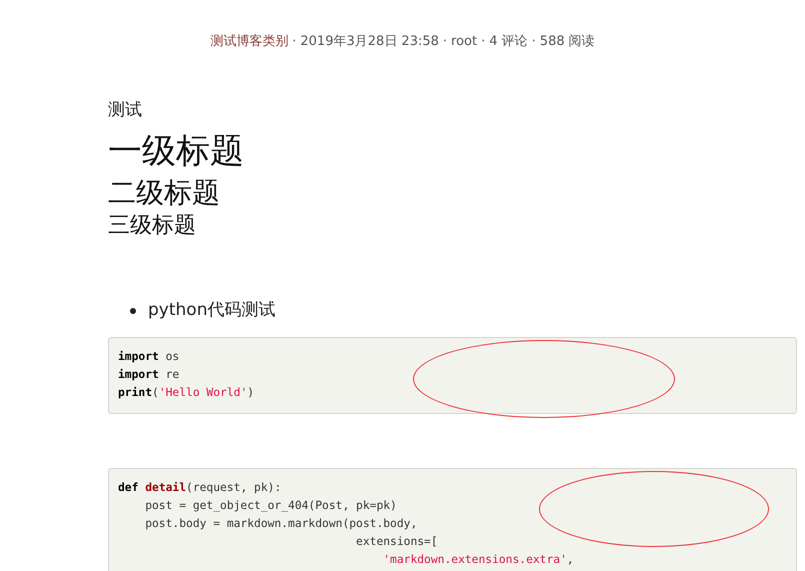 The width and height of the screenshot is (805, 571). What do you see at coordinates (186, 393) in the screenshot?
I see `code-line: print('Hello World')` at bounding box center [186, 393].